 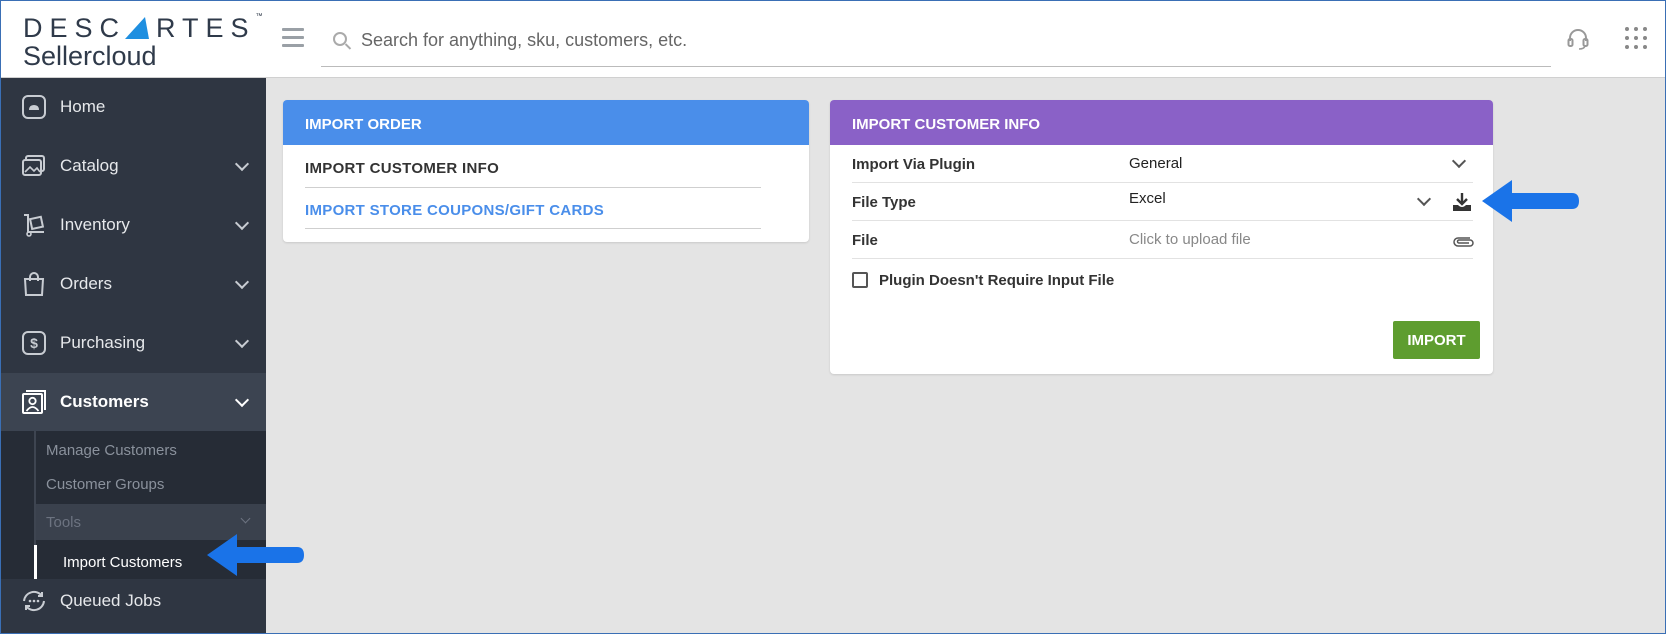 What do you see at coordinates (95, 224) in the screenshot?
I see `sidebar-item-label: Inventory` at bounding box center [95, 224].